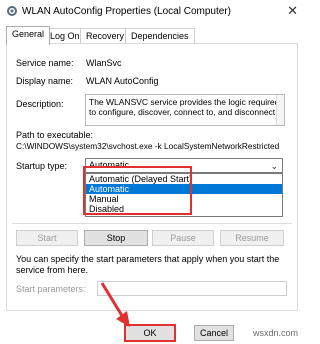  I want to click on service-name-value: WlanSvc, so click(104, 63).